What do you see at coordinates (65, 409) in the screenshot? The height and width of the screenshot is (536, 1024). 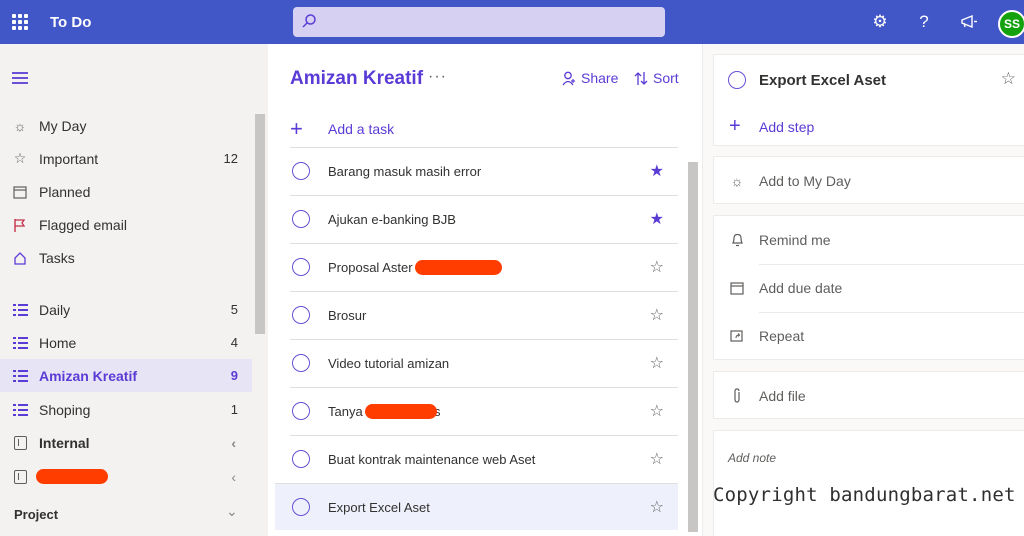 I see `sidebar-item-label: Shoping` at bounding box center [65, 409].